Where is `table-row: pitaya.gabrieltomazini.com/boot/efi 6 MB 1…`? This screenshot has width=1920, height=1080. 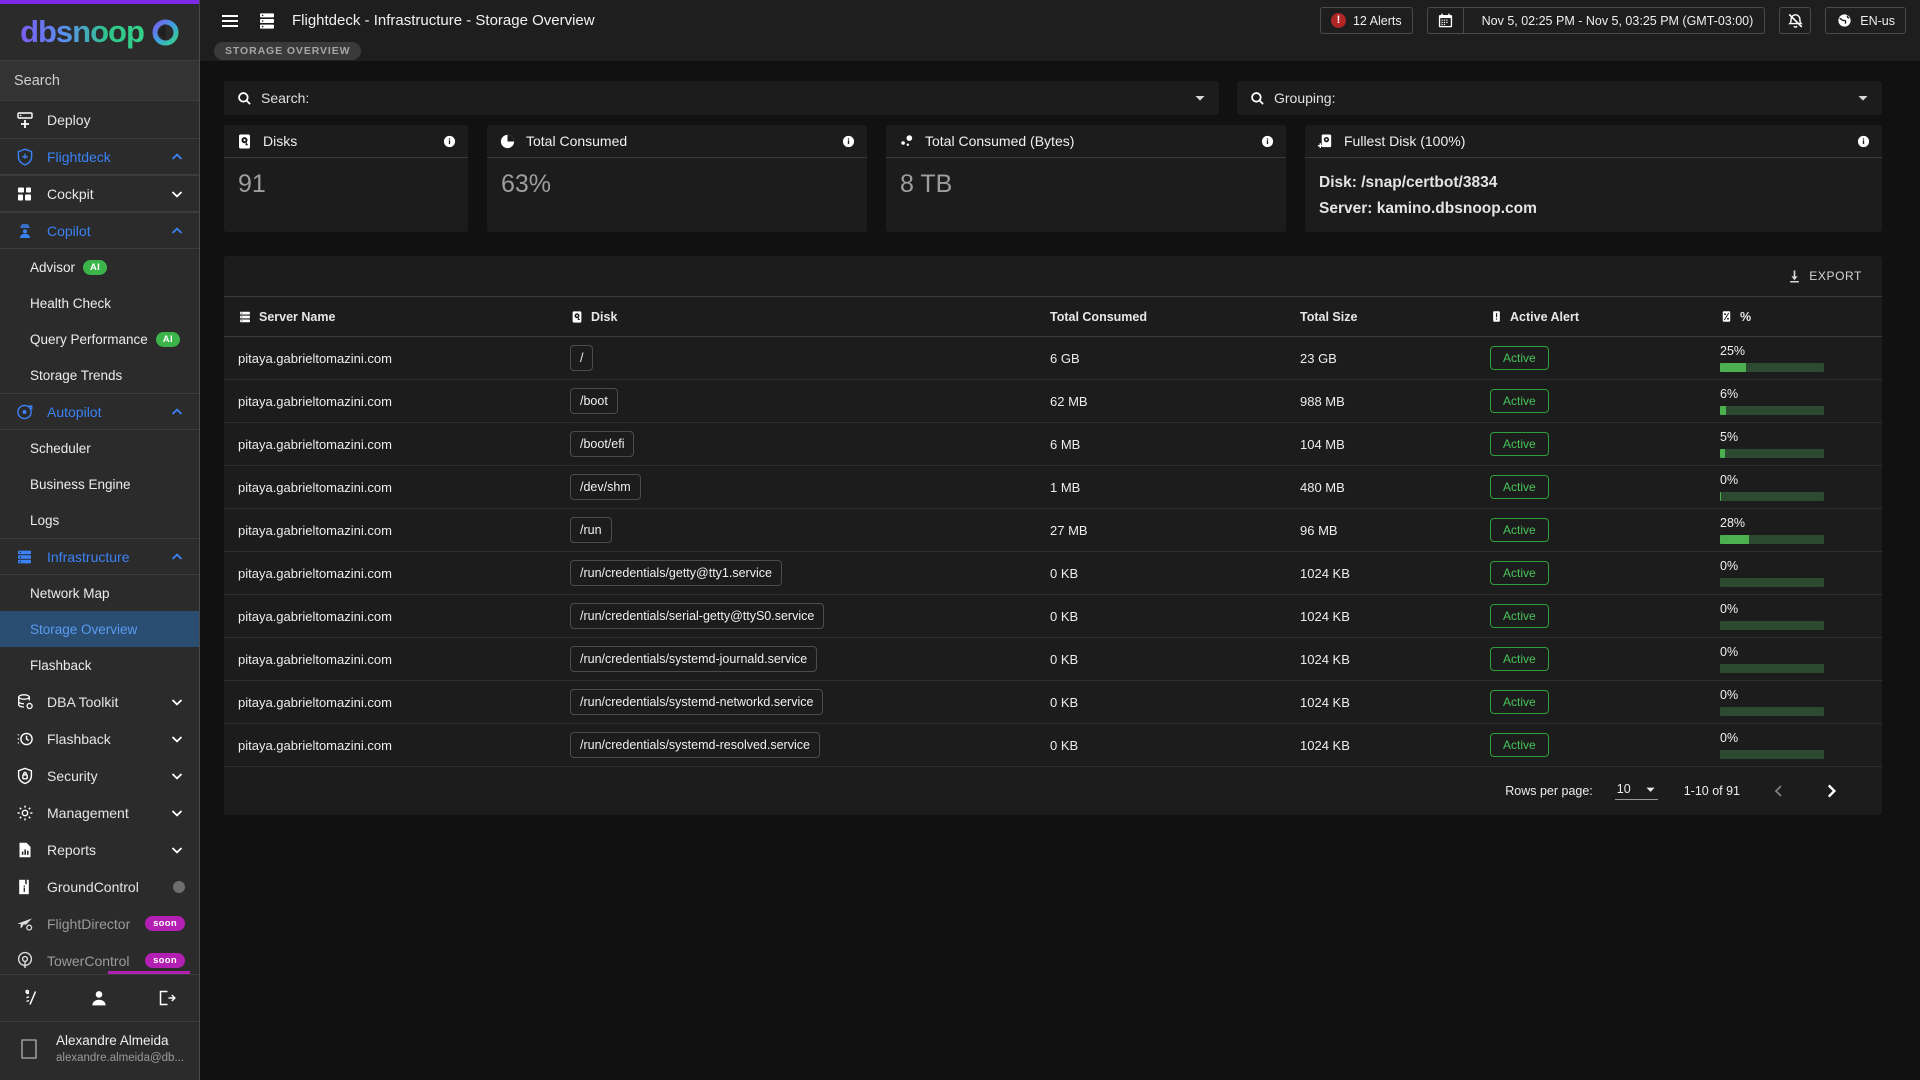 table-row: pitaya.gabrieltomazini.com/boot/efi 6 MB 1… is located at coordinates (1053, 444).